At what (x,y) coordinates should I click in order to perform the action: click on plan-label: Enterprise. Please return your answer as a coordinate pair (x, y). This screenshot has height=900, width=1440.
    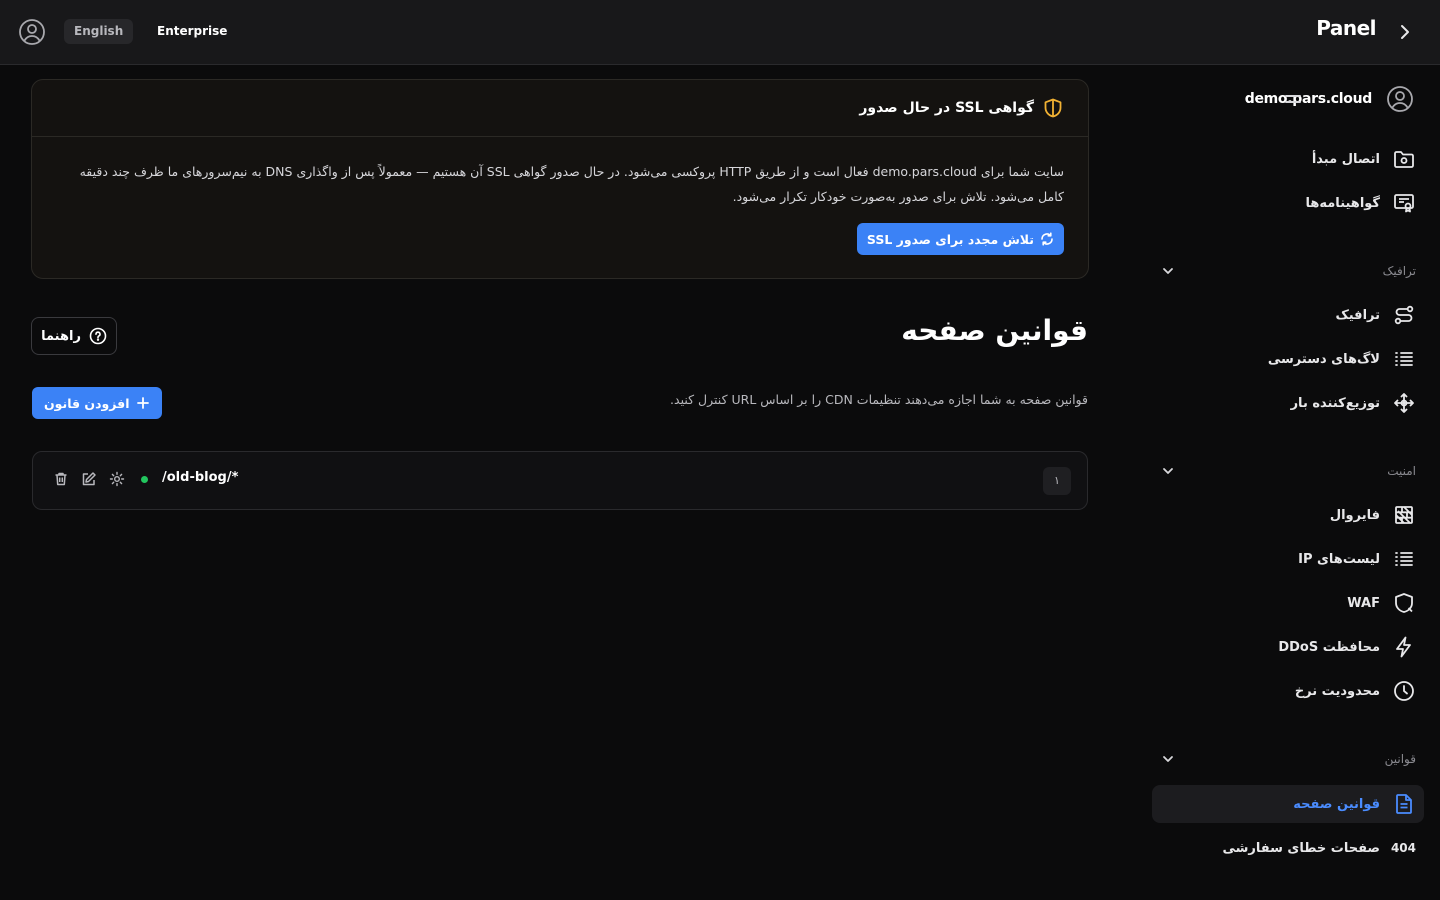
    Looking at the image, I should click on (192, 31).